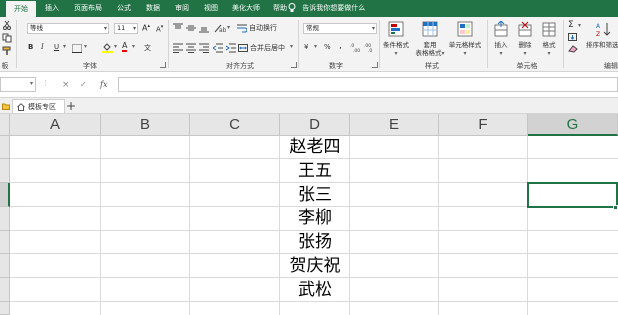 The image size is (618, 315). I want to click on document-tab: 模板专区, so click(38, 106).